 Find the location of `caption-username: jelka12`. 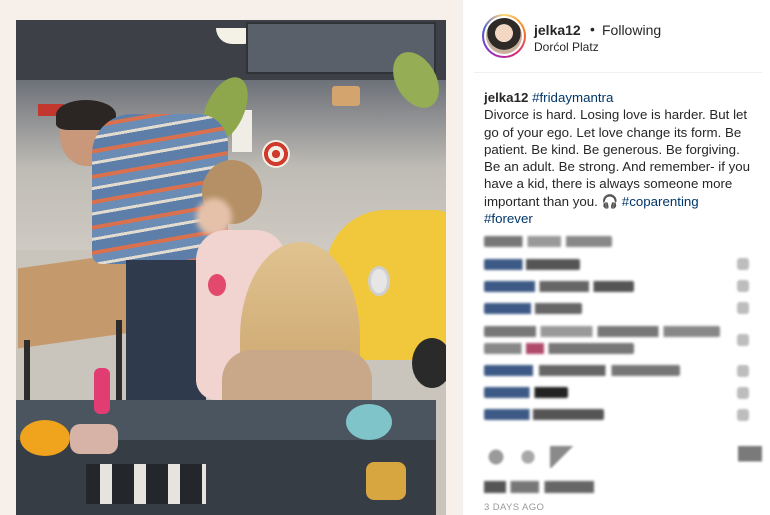

caption-username: jelka12 is located at coordinates (506, 97).